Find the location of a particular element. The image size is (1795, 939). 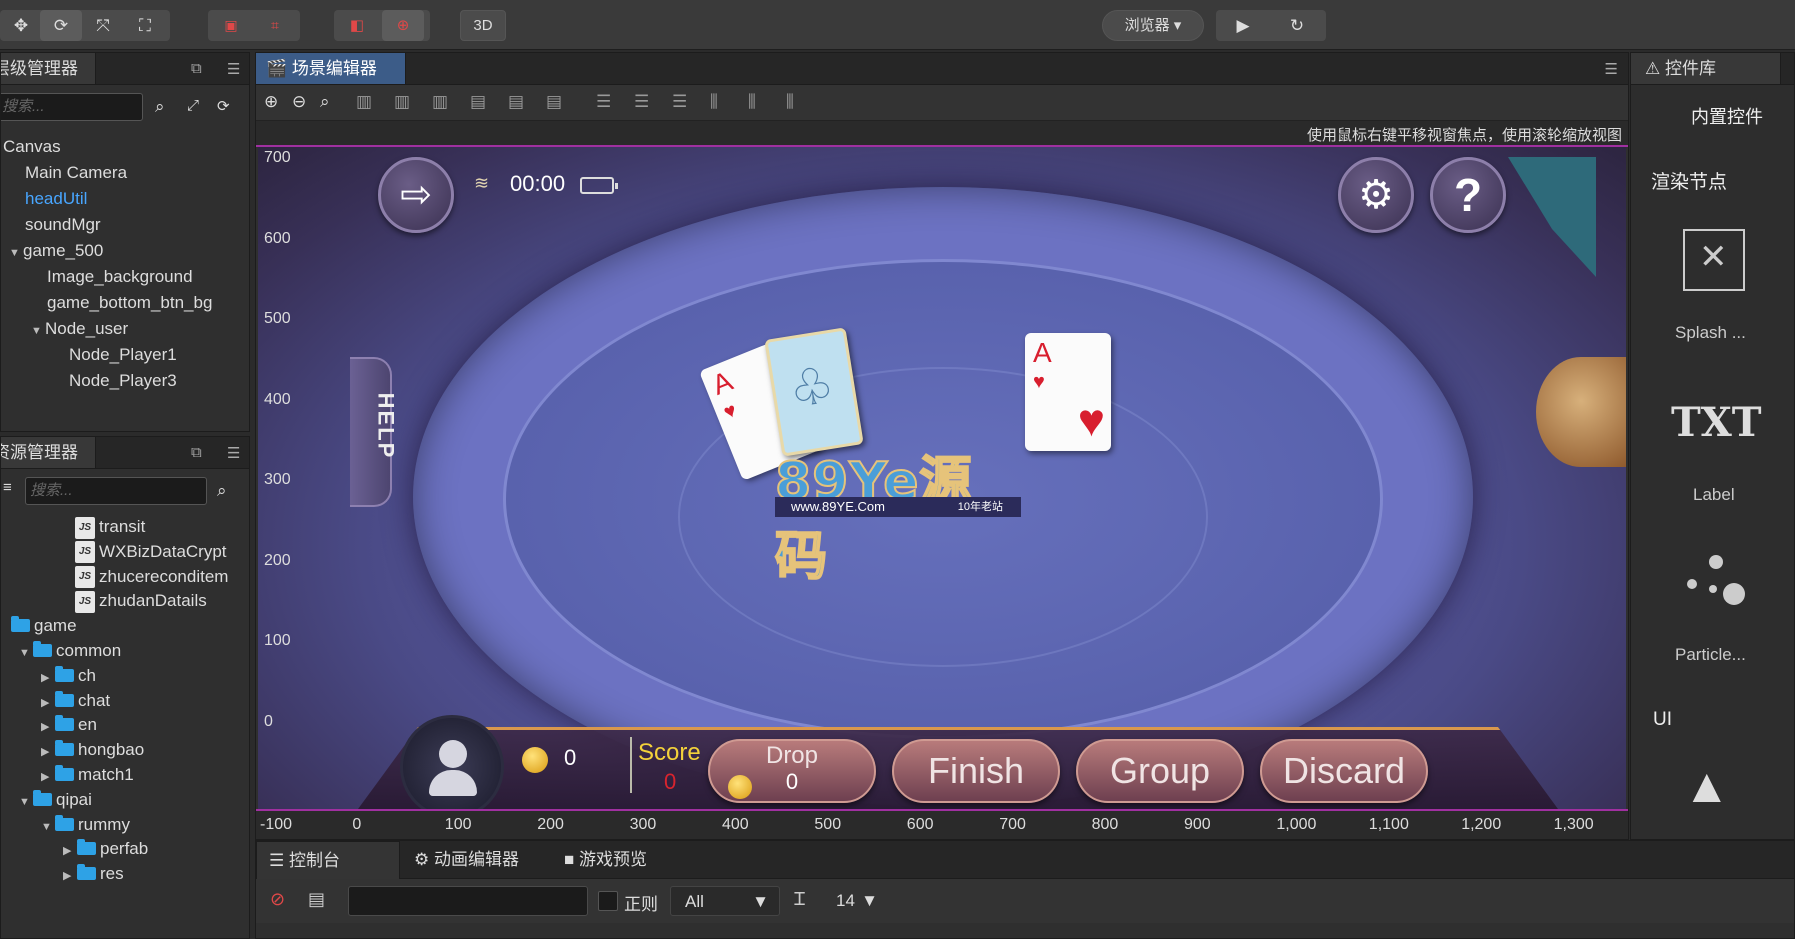

hierarchy-node: Main Camera is located at coordinates (76, 173).